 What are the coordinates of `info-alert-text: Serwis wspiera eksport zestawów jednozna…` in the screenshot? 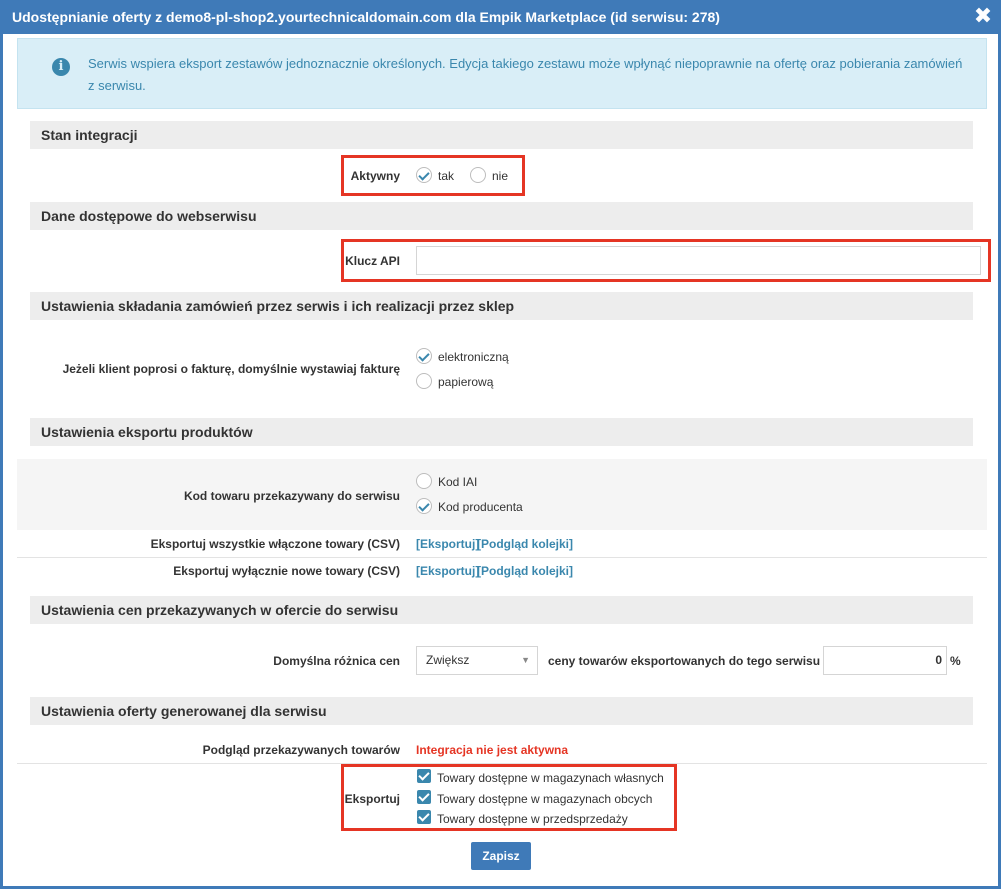 It's located at (525, 74).